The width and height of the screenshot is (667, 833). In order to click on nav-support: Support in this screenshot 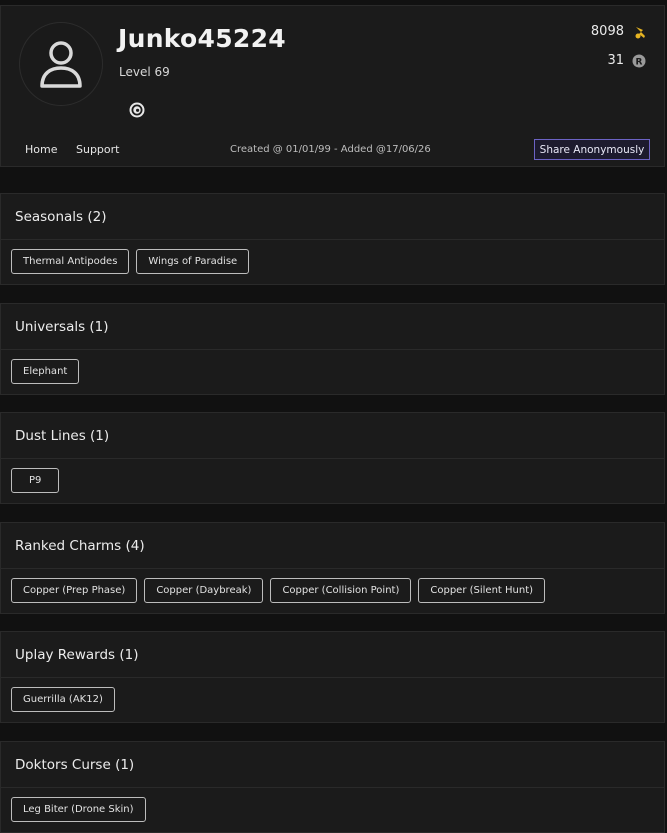, I will do `click(97, 149)`.